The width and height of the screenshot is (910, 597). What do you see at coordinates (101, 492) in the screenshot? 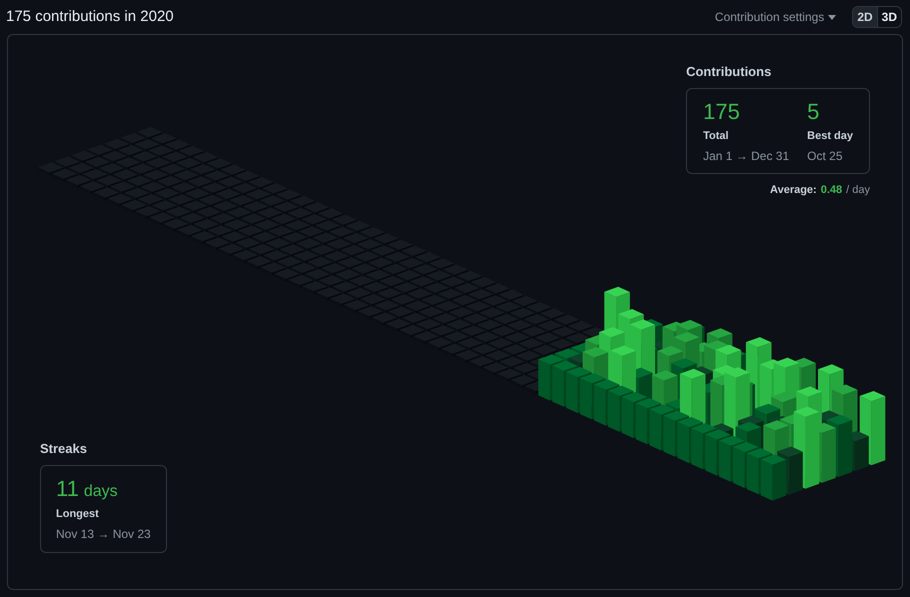
I see `streak-unit: days` at bounding box center [101, 492].